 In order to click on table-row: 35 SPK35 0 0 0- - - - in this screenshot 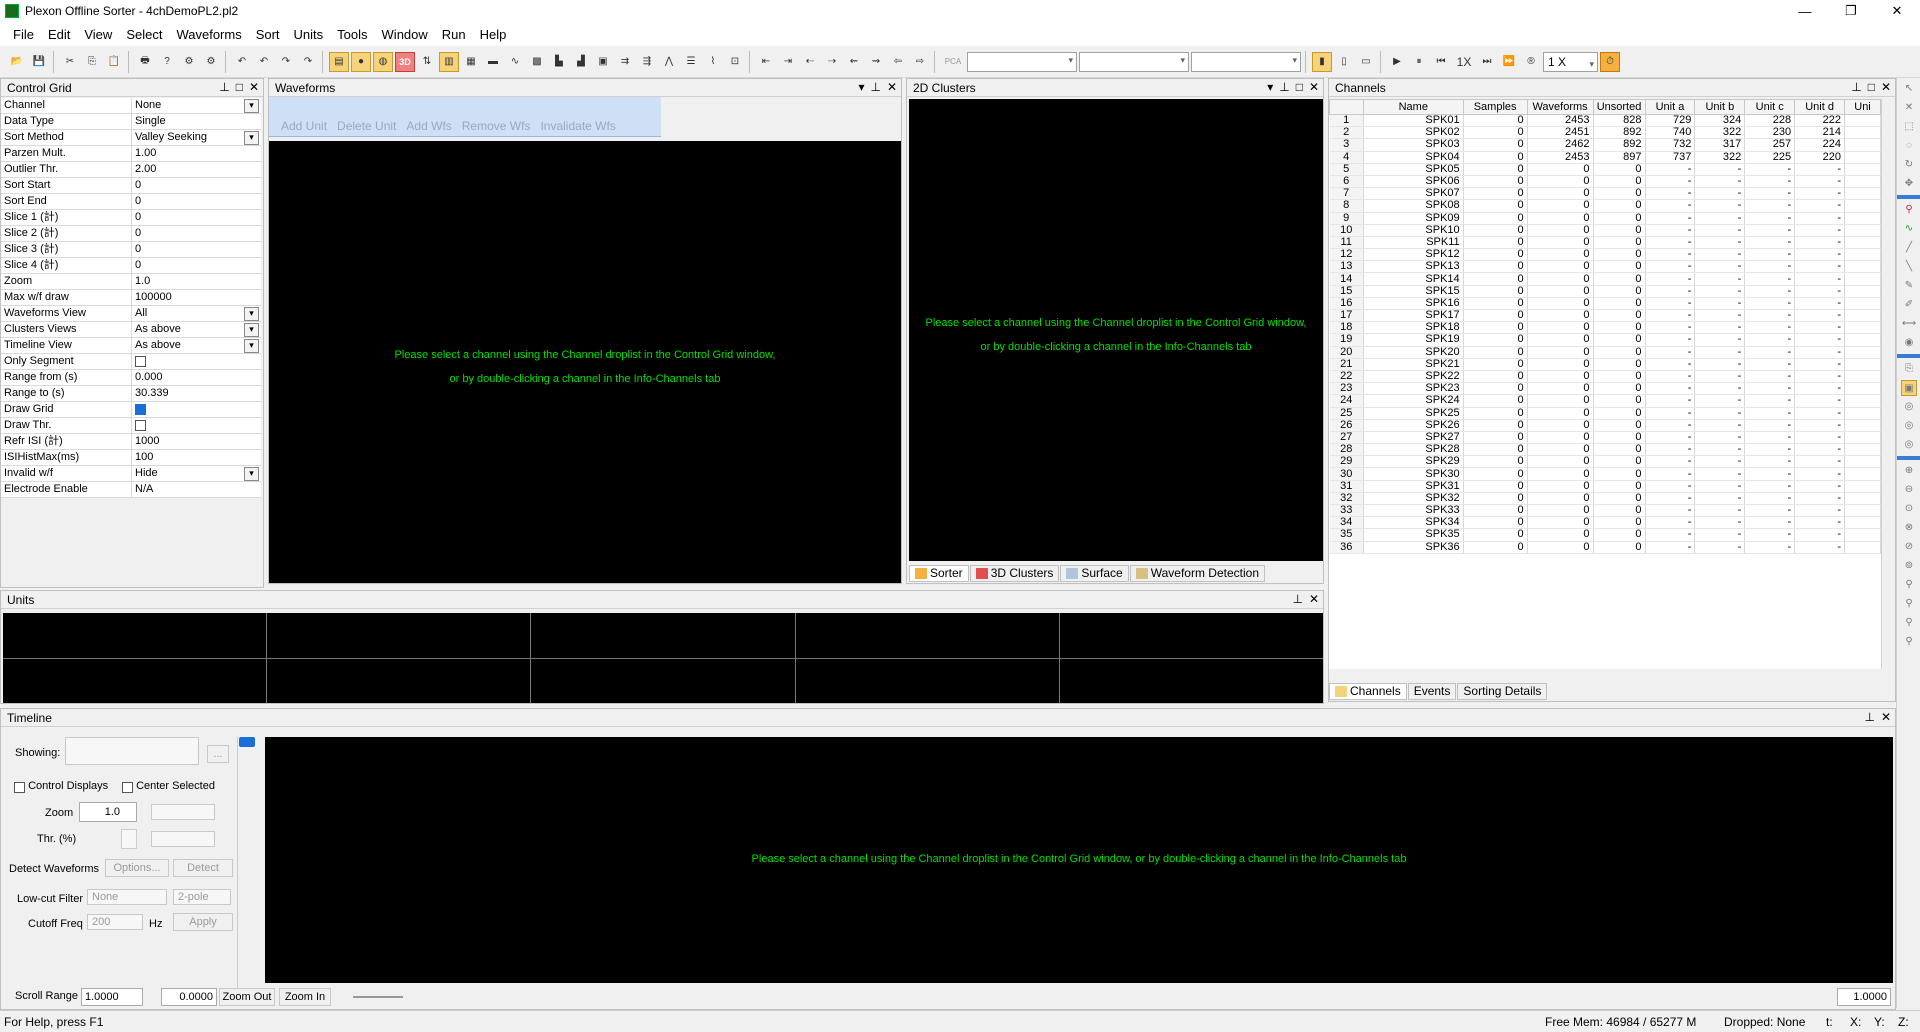, I will do `click(1605, 535)`.